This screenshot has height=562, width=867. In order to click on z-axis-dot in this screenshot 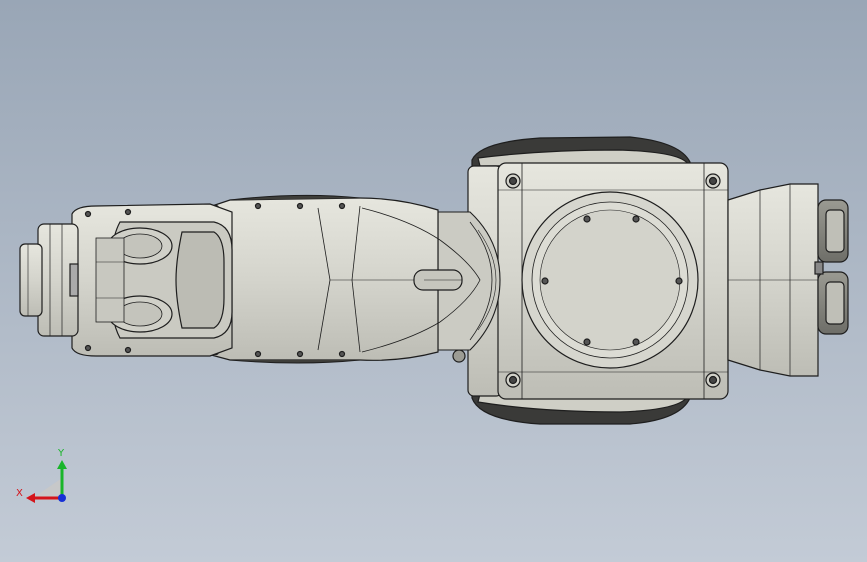, I will do `click(62, 498)`.